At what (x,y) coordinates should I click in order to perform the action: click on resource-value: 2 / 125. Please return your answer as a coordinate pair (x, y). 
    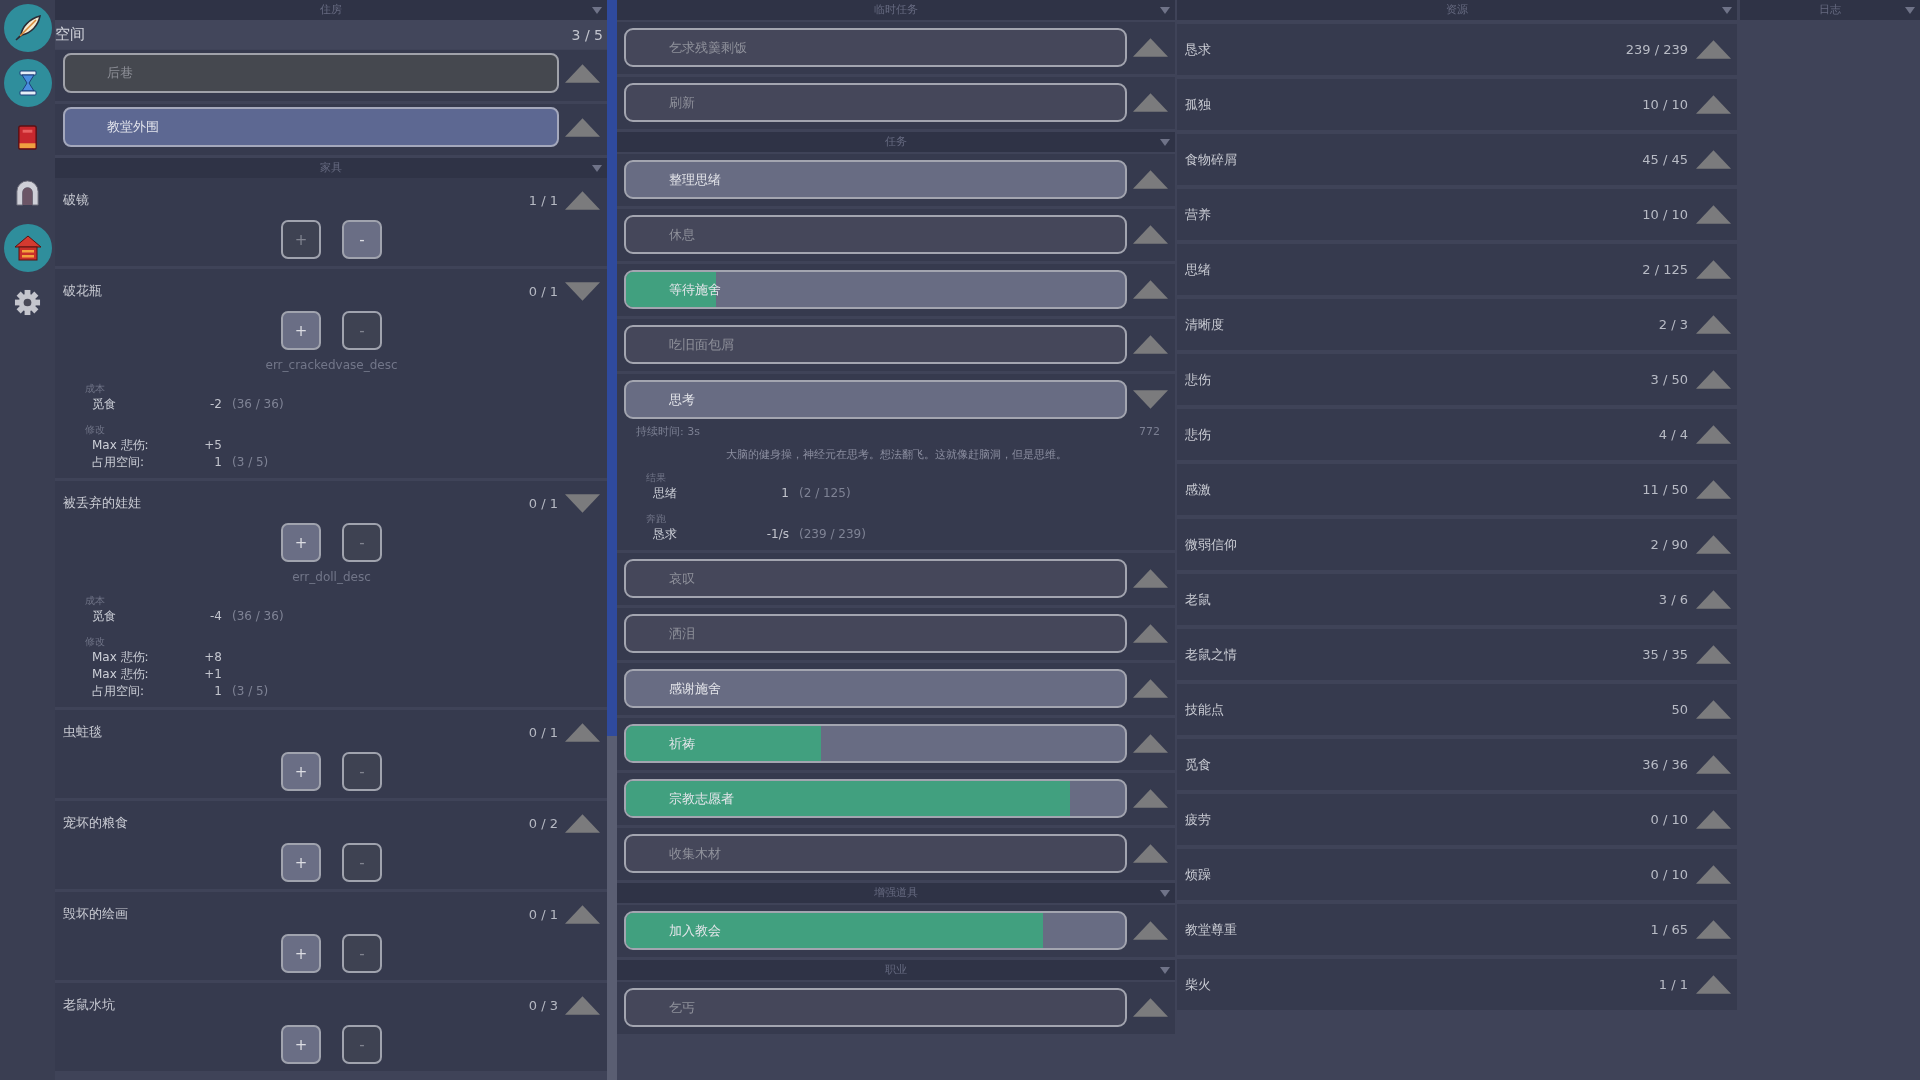
    Looking at the image, I should click on (1665, 269).